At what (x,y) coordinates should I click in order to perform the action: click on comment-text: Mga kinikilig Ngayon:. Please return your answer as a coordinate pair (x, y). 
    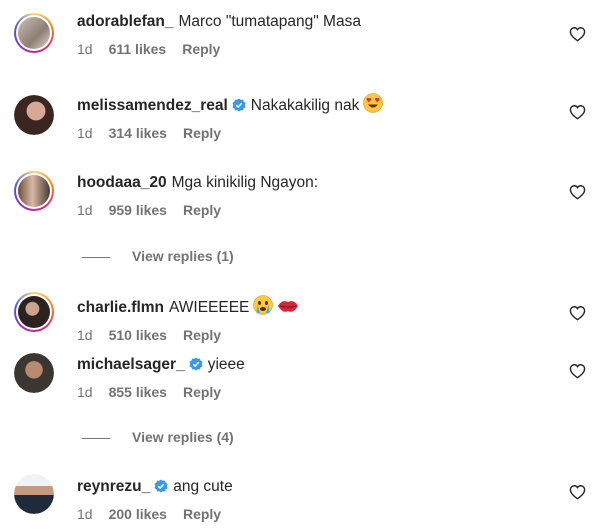
    Looking at the image, I should click on (245, 182).